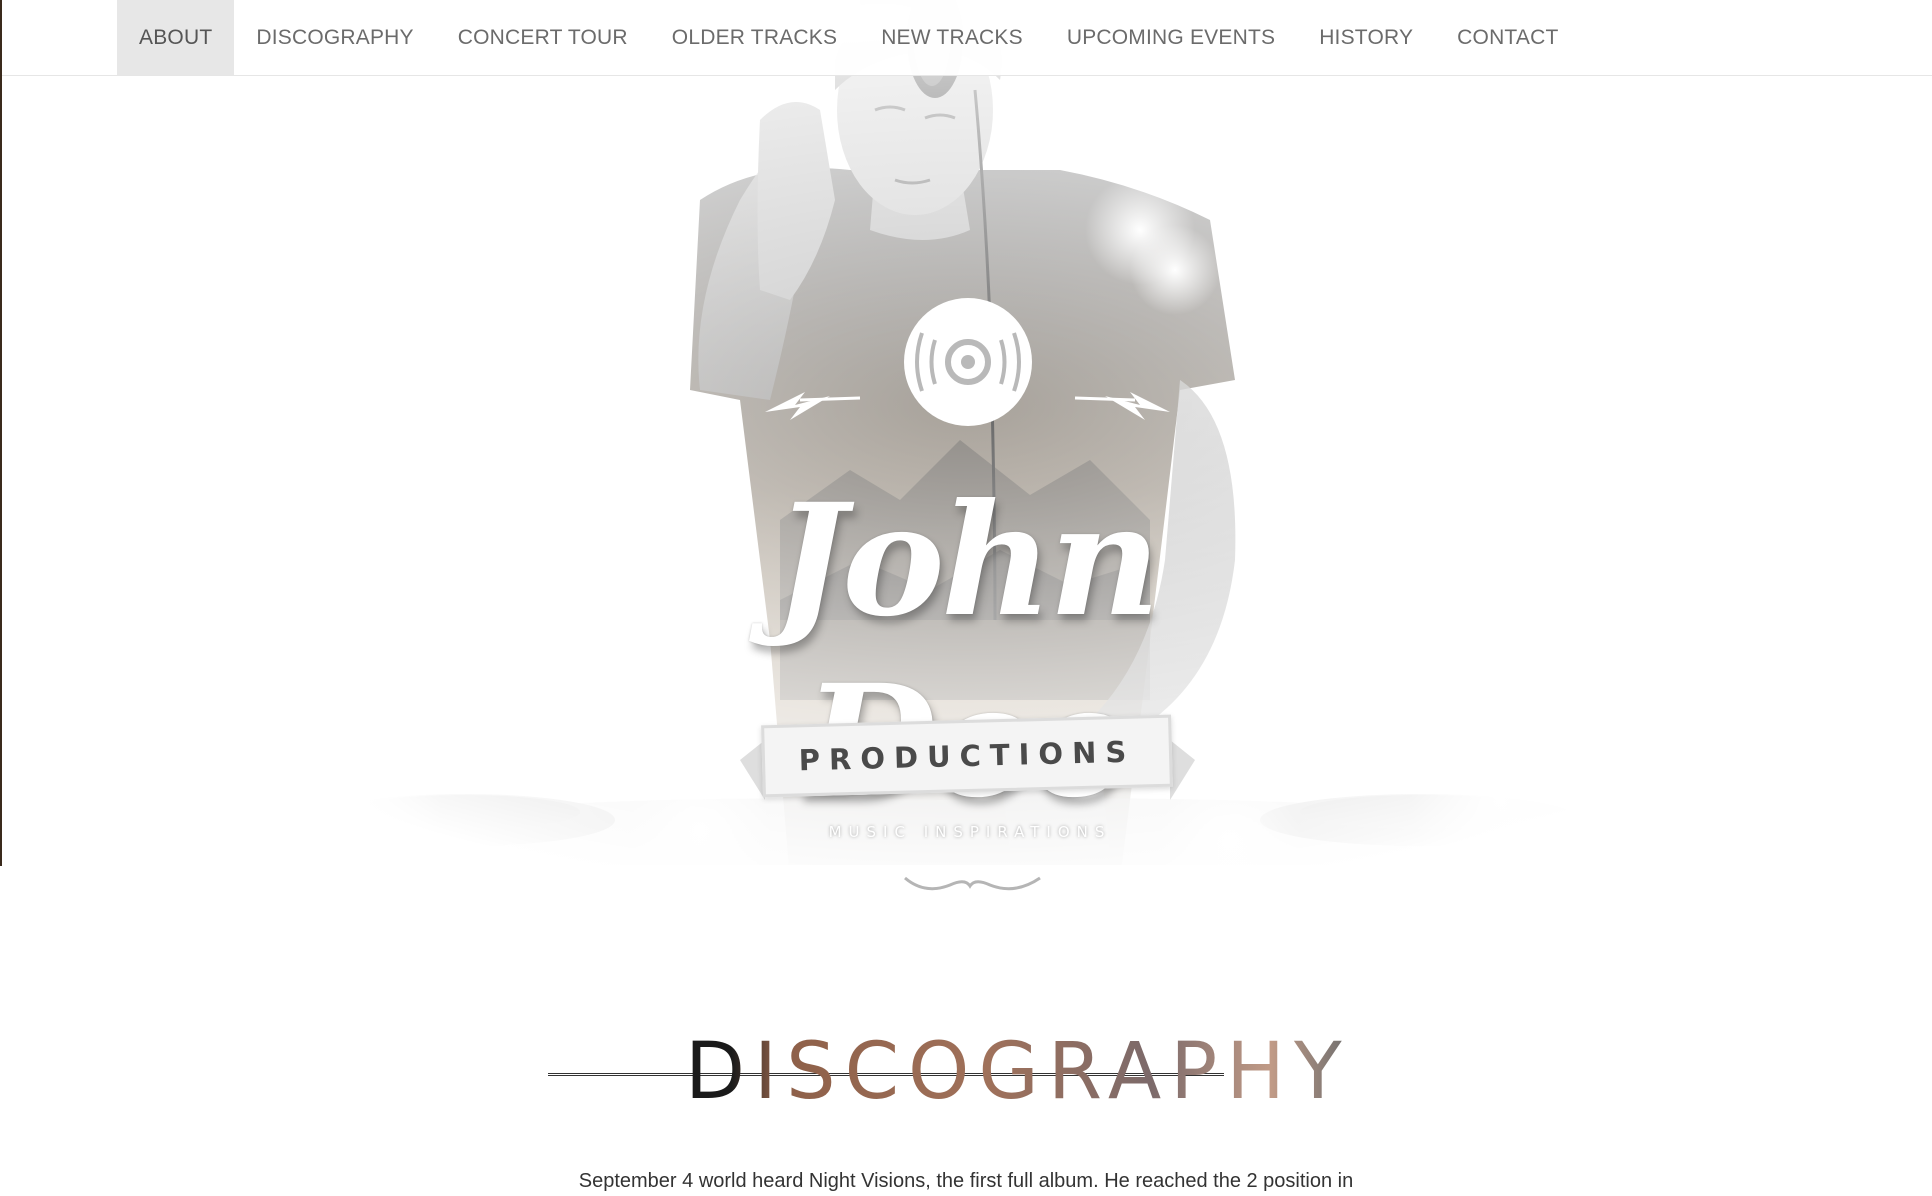 The width and height of the screenshot is (1932, 1196). What do you see at coordinates (1171, 37) in the screenshot?
I see `nav-item-upcoming-events: UPCOMING EVENTS` at bounding box center [1171, 37].